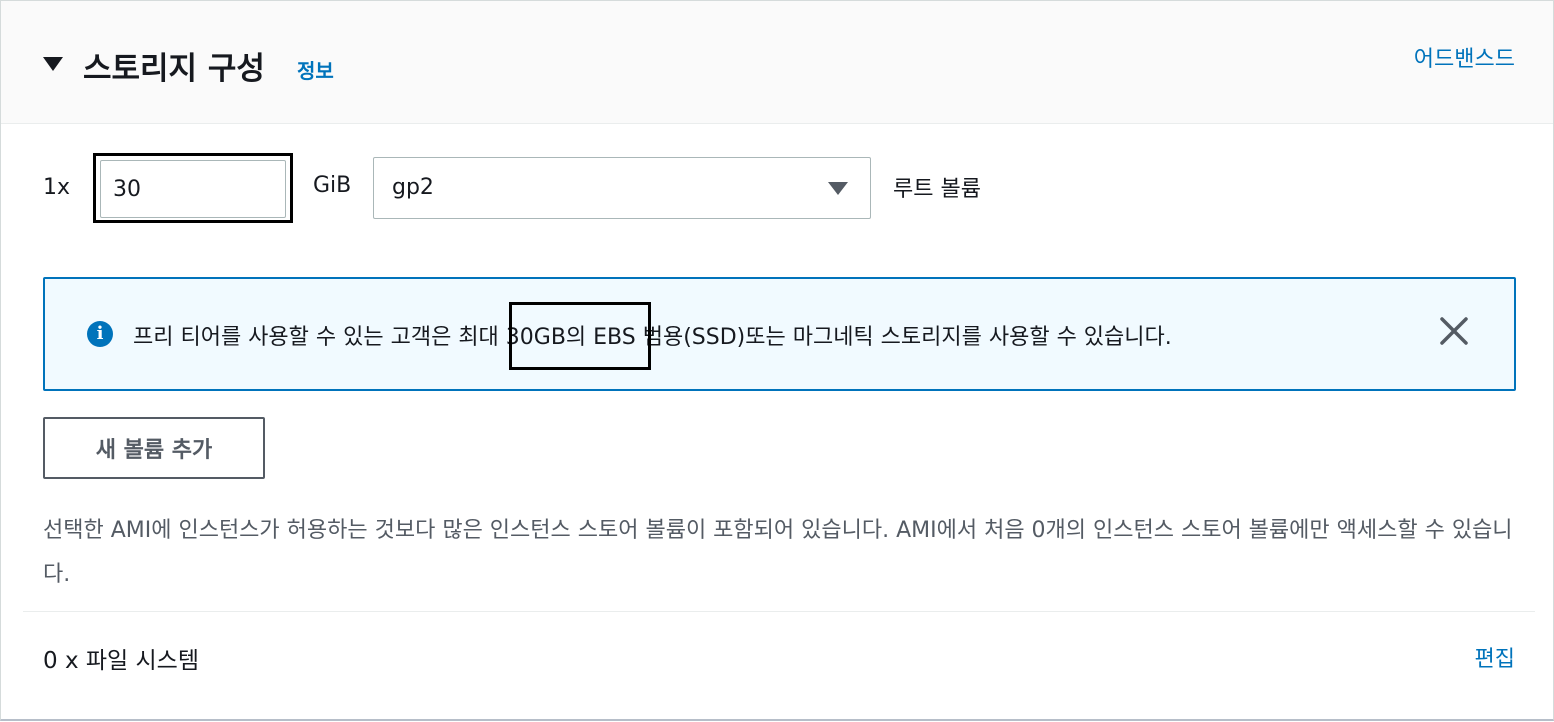  What do you see at coordinates (57, 187) in the screenshot?
I see `volume-count-label: 1x` at bounding box center [57, 187].